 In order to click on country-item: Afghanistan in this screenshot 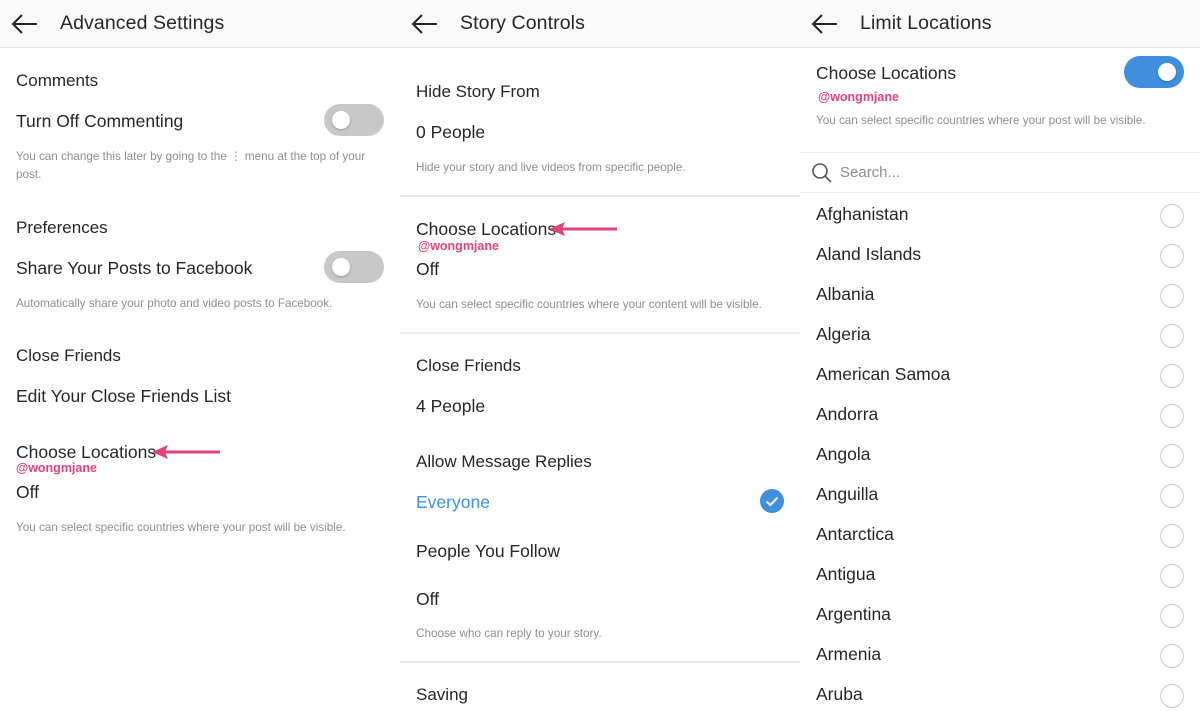, I will do `click(862, 214)`.